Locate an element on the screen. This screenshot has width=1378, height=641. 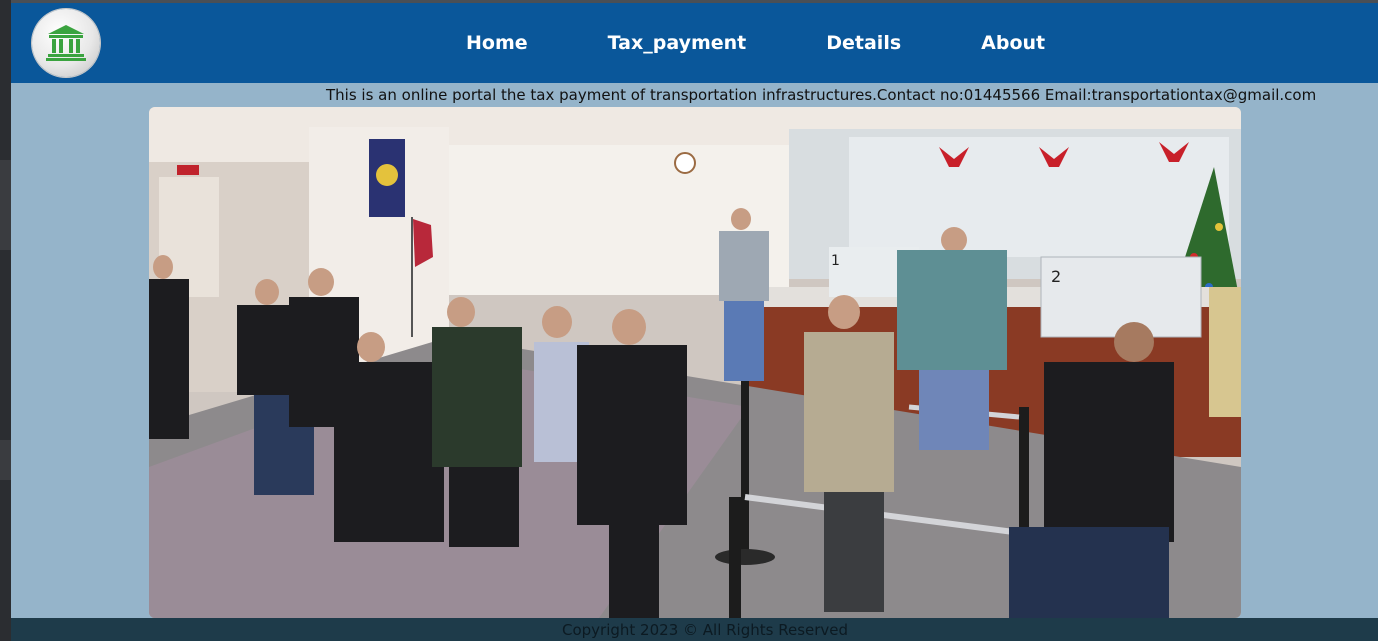
government-building-icon is located at coordinates (66, 43).